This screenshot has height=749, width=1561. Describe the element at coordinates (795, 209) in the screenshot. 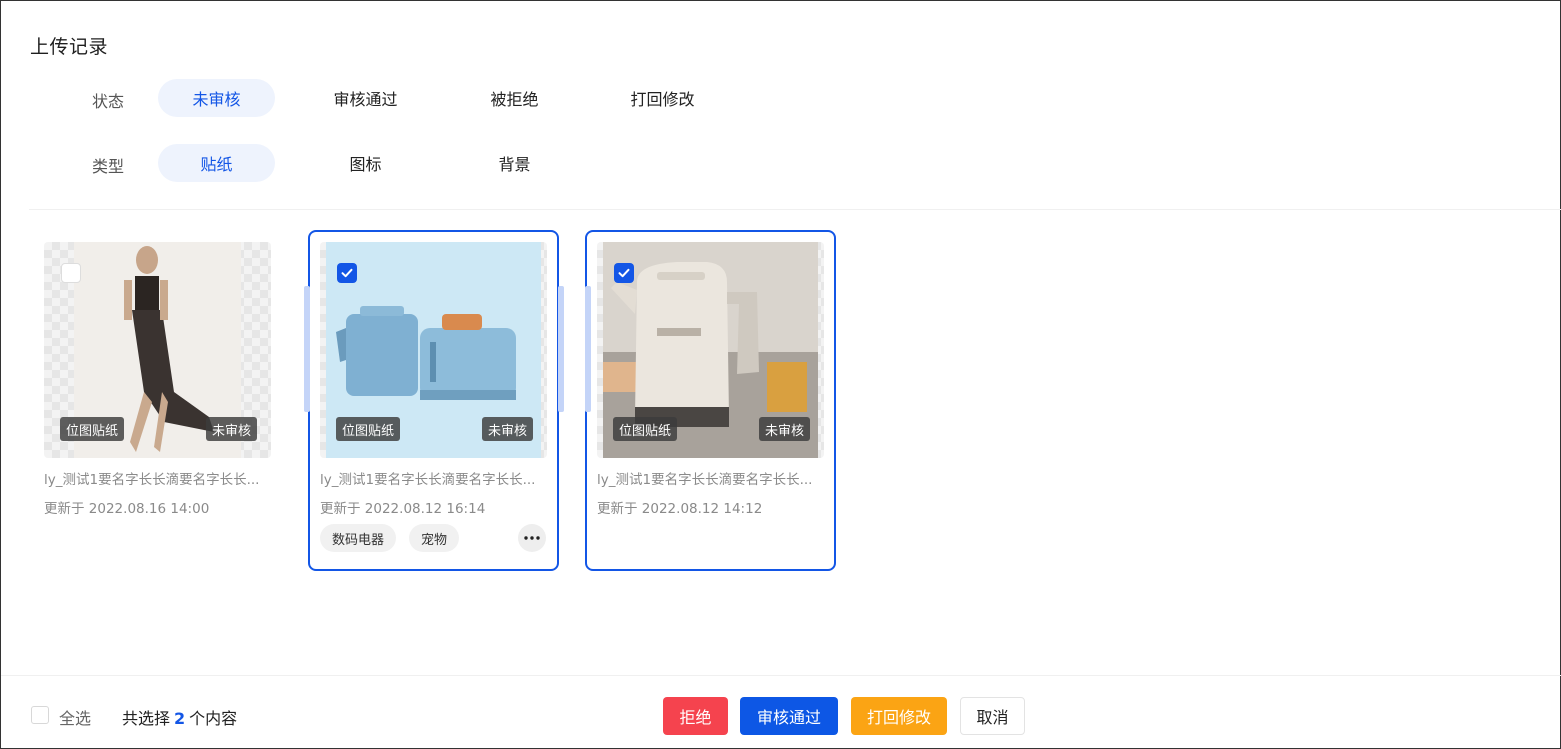

I see `filter-divider` at that location.